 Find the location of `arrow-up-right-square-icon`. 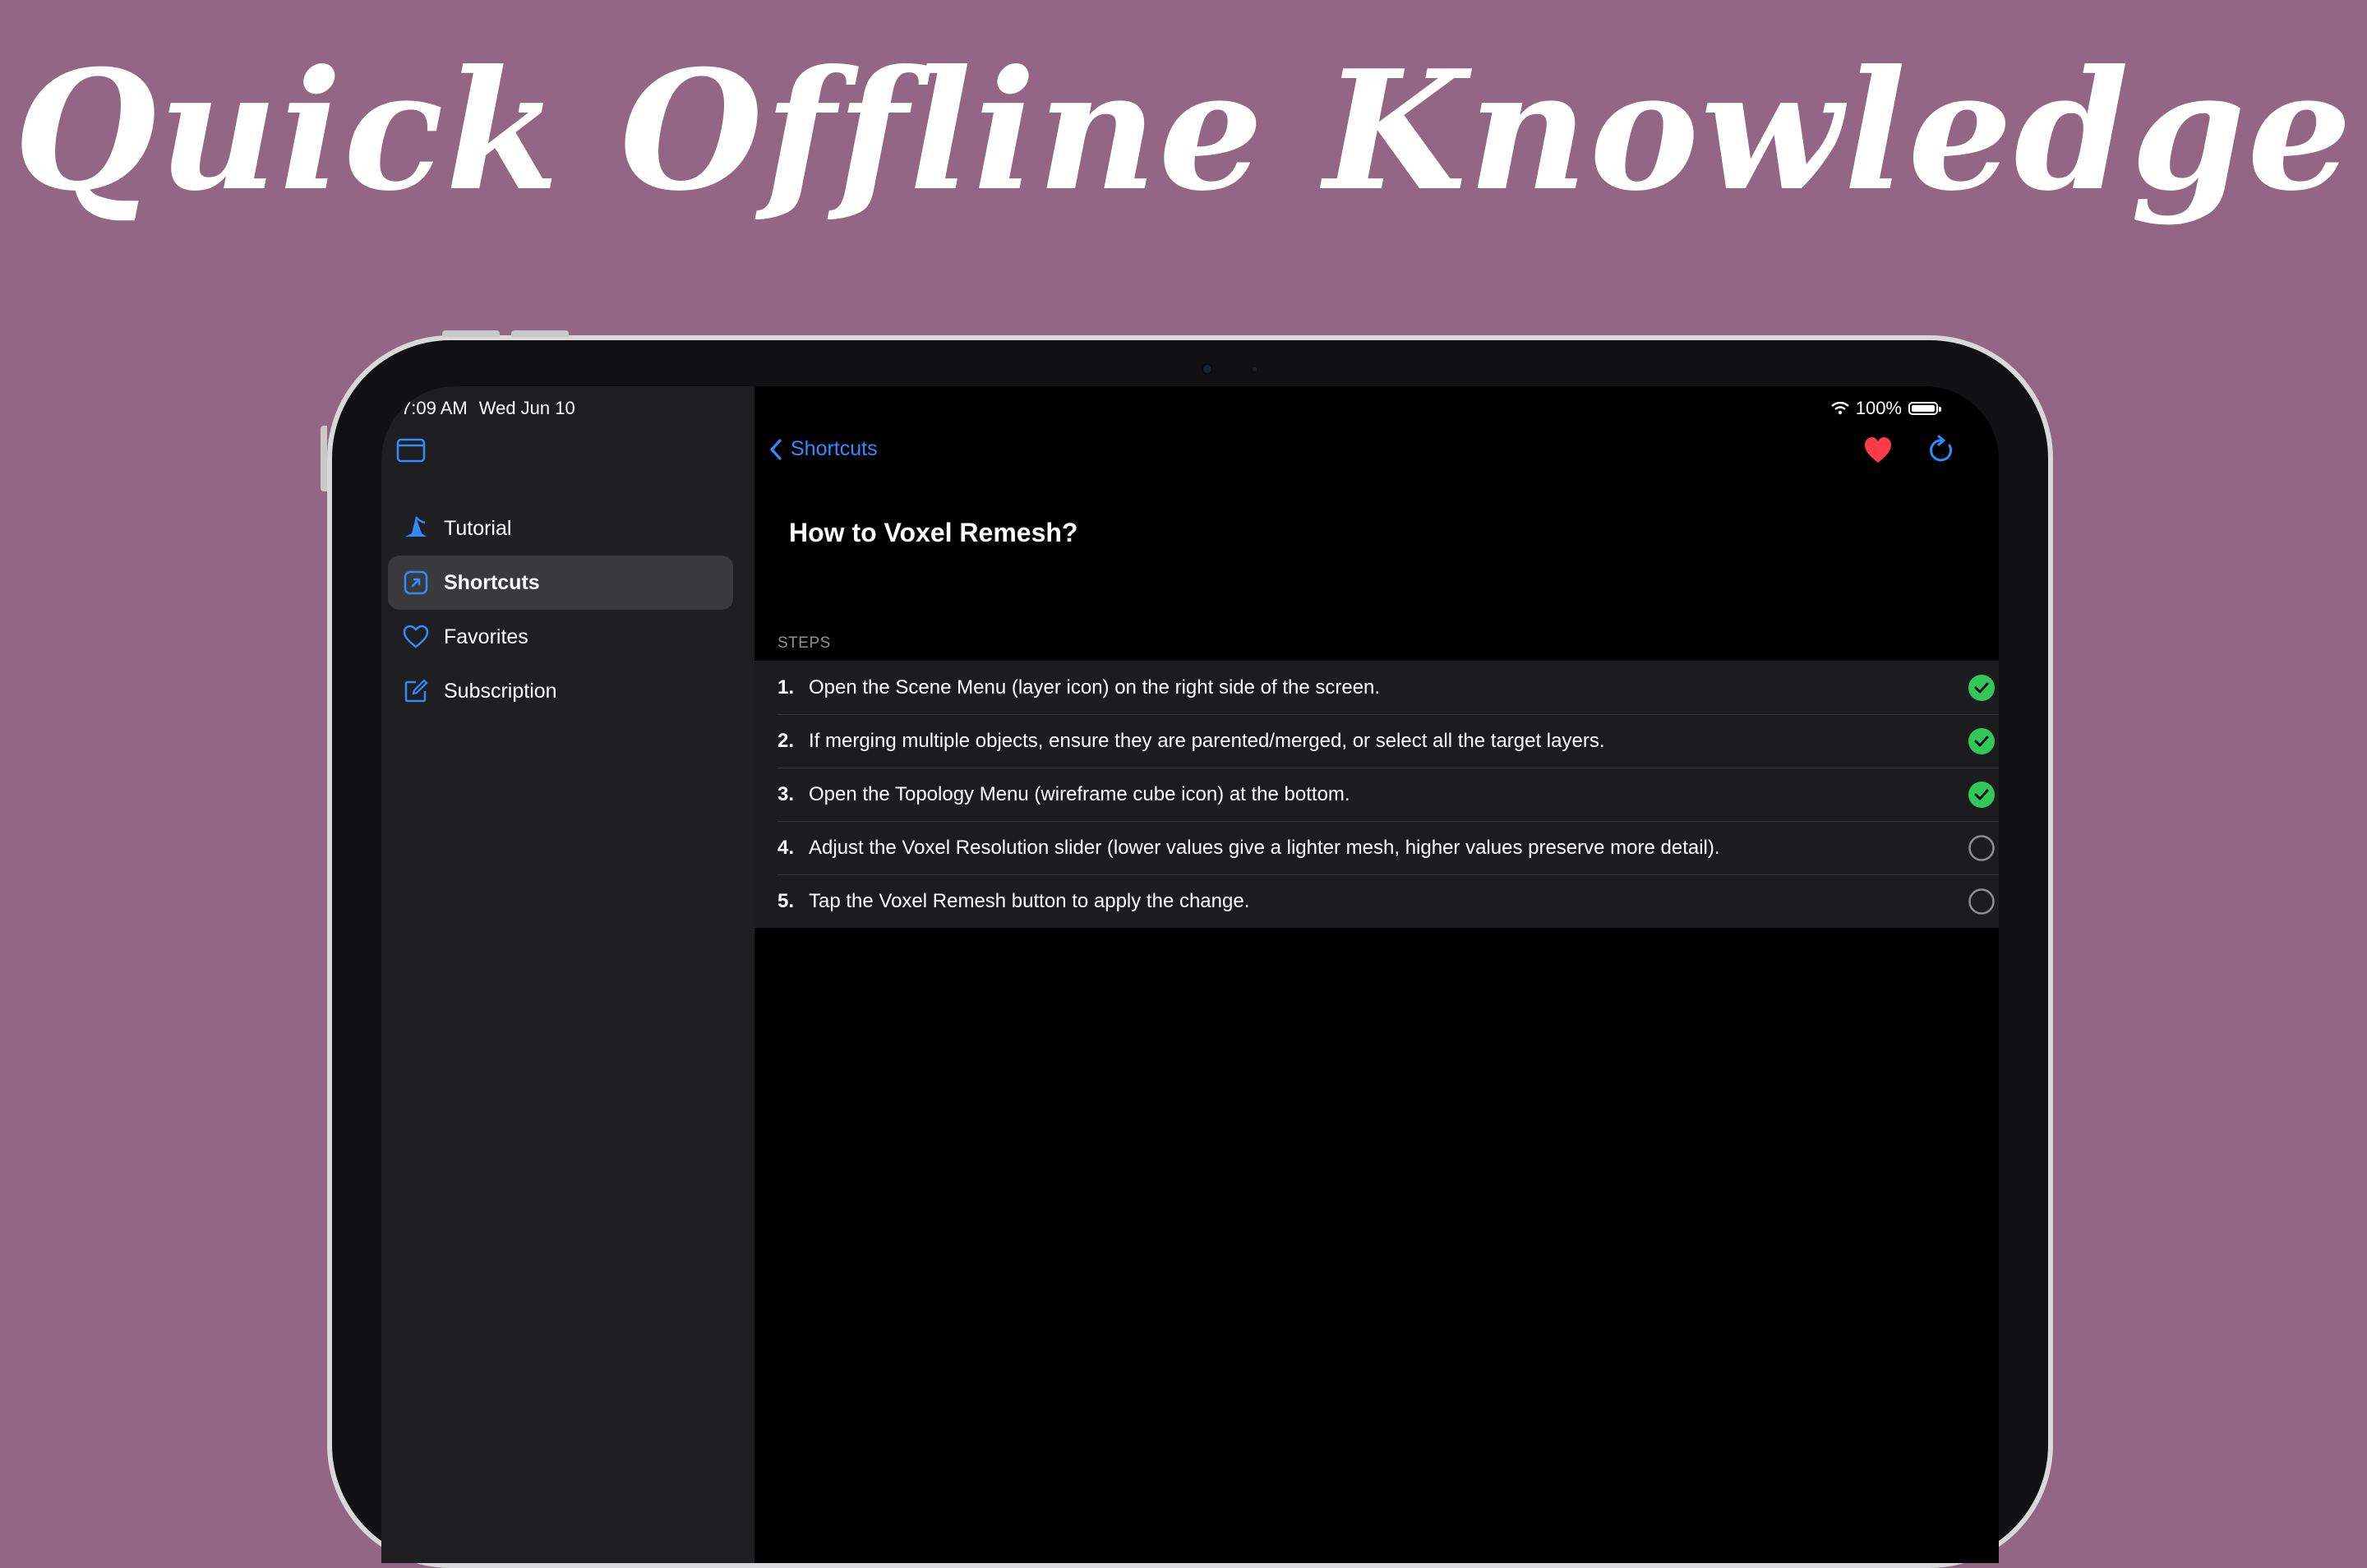

arrow-up-right-square-icon is located at coordinates (416, 582).